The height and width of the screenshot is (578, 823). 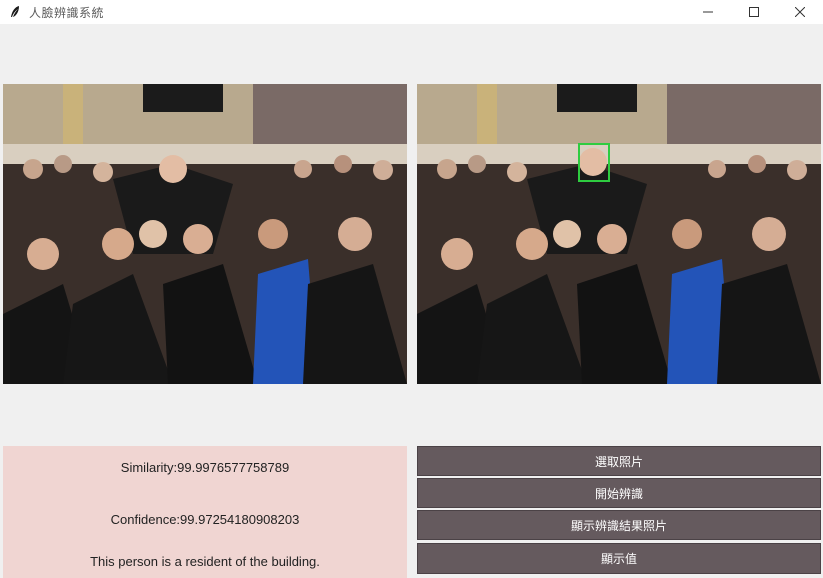 I want to click on maximize-icon, so click(x=754, y=12).